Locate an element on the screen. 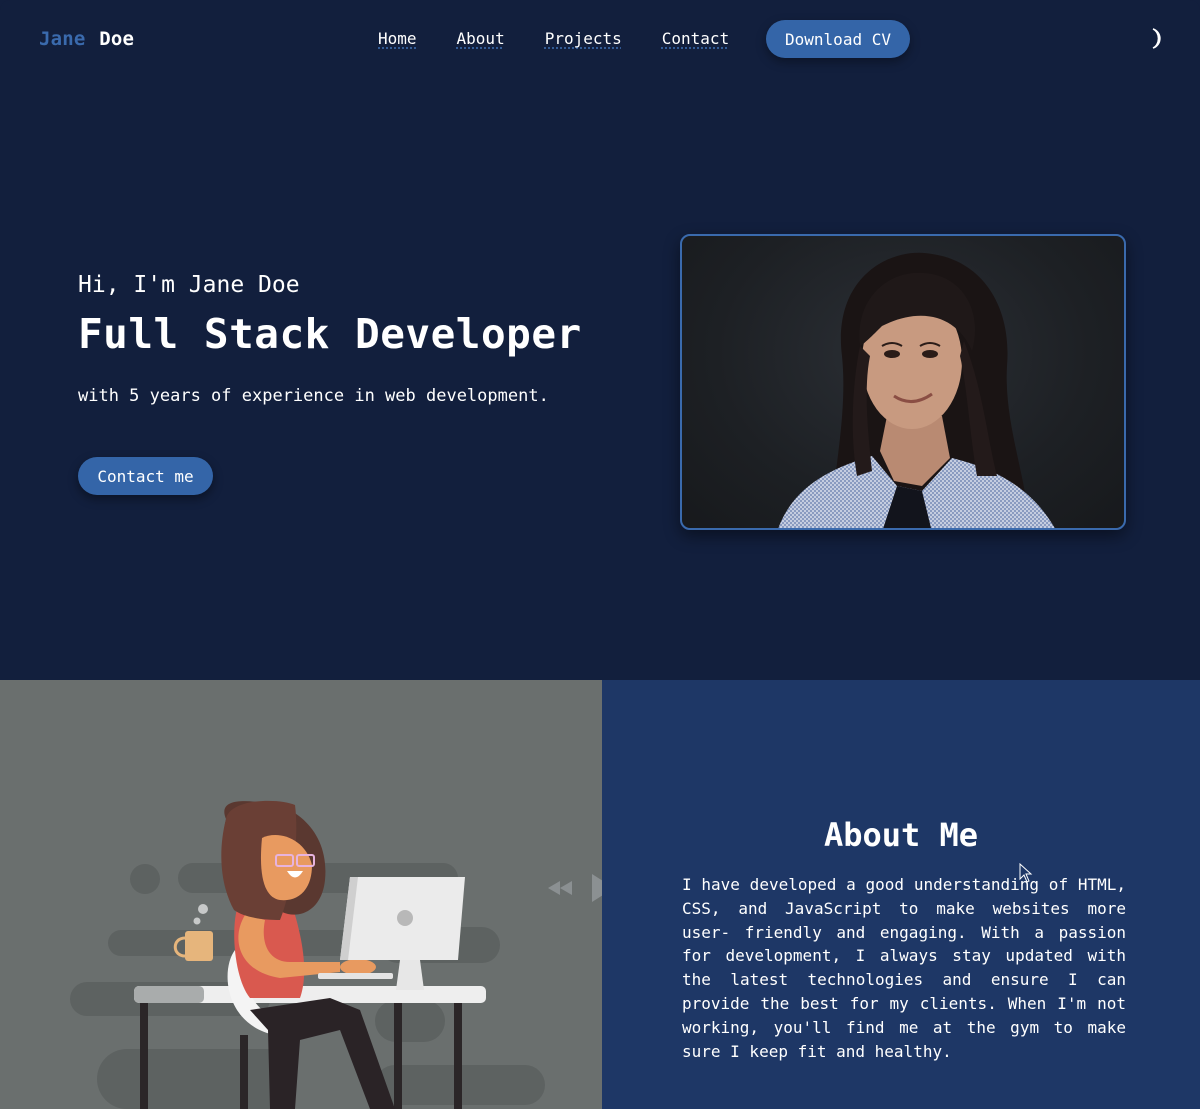  profile-photo is located at coordinates (903, 382).